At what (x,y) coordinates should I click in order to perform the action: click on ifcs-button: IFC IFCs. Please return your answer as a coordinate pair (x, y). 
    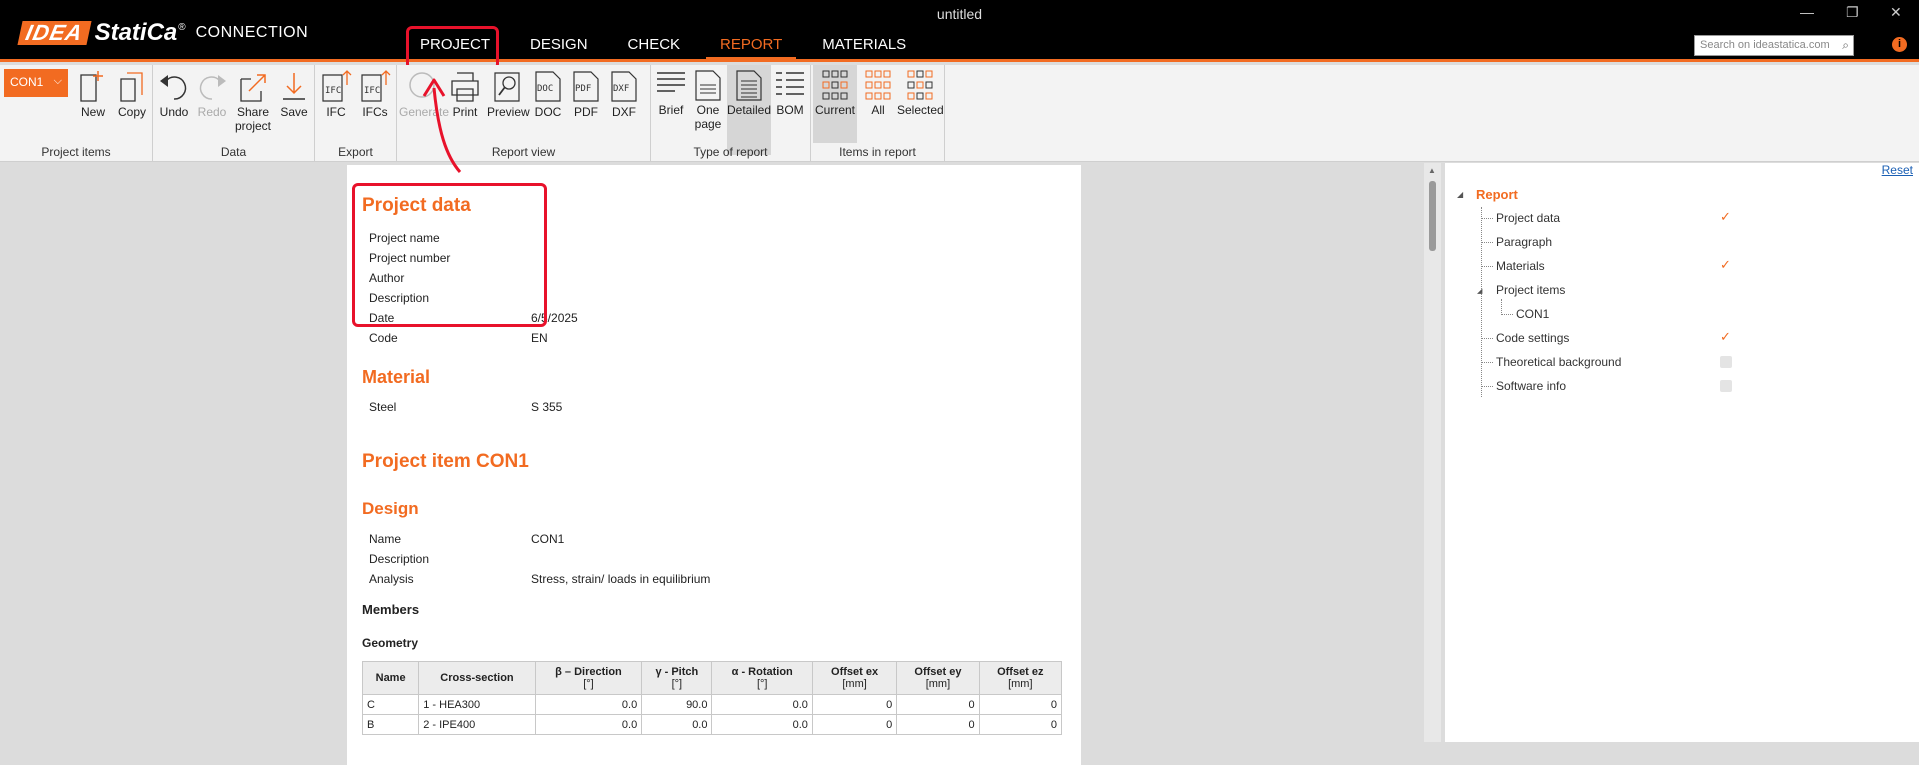
    Looking at the image, I should click on (375, 94).